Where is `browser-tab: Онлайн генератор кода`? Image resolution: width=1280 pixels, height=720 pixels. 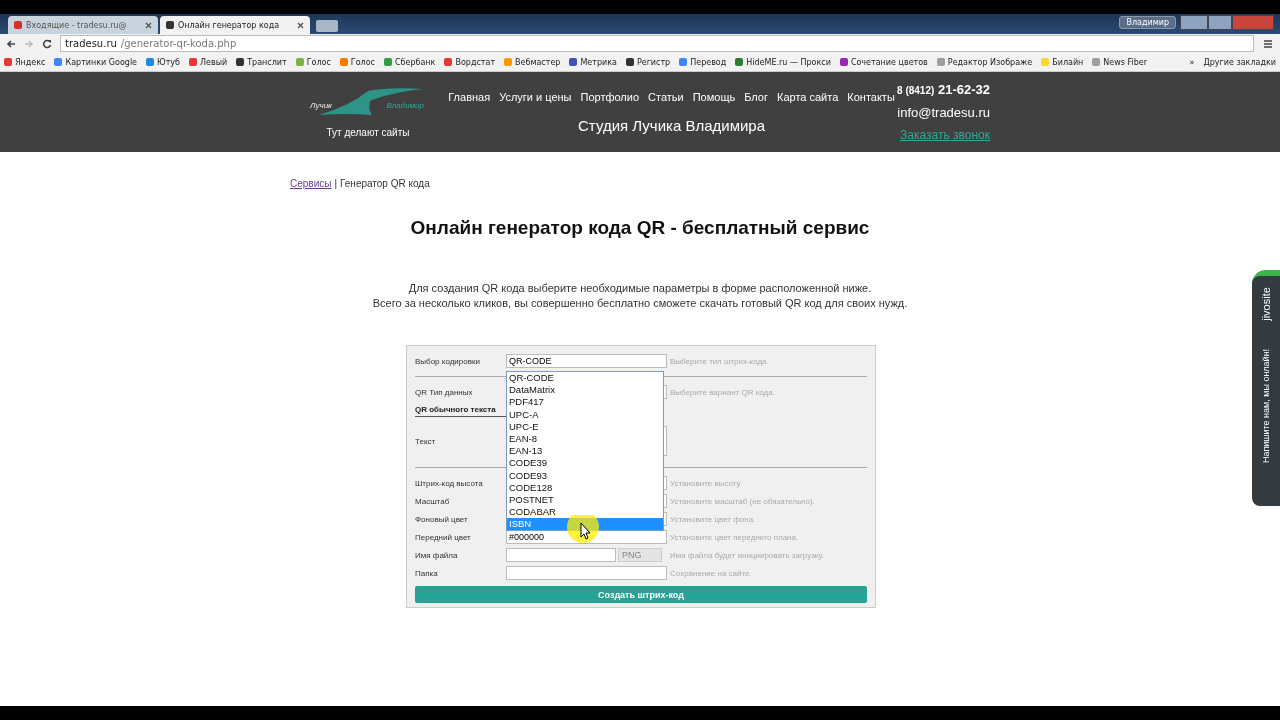
browser-tab: Онлайн генератор кода is located at coordinates (235, 25).